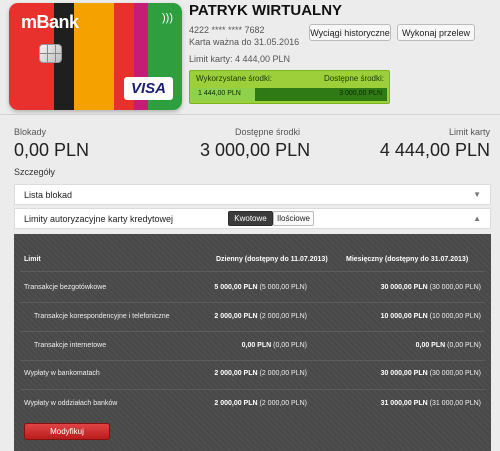  Describe the element at coordinates (477, 194) in the screenshot. I see `chevron-down-icon: ▼` at that location.